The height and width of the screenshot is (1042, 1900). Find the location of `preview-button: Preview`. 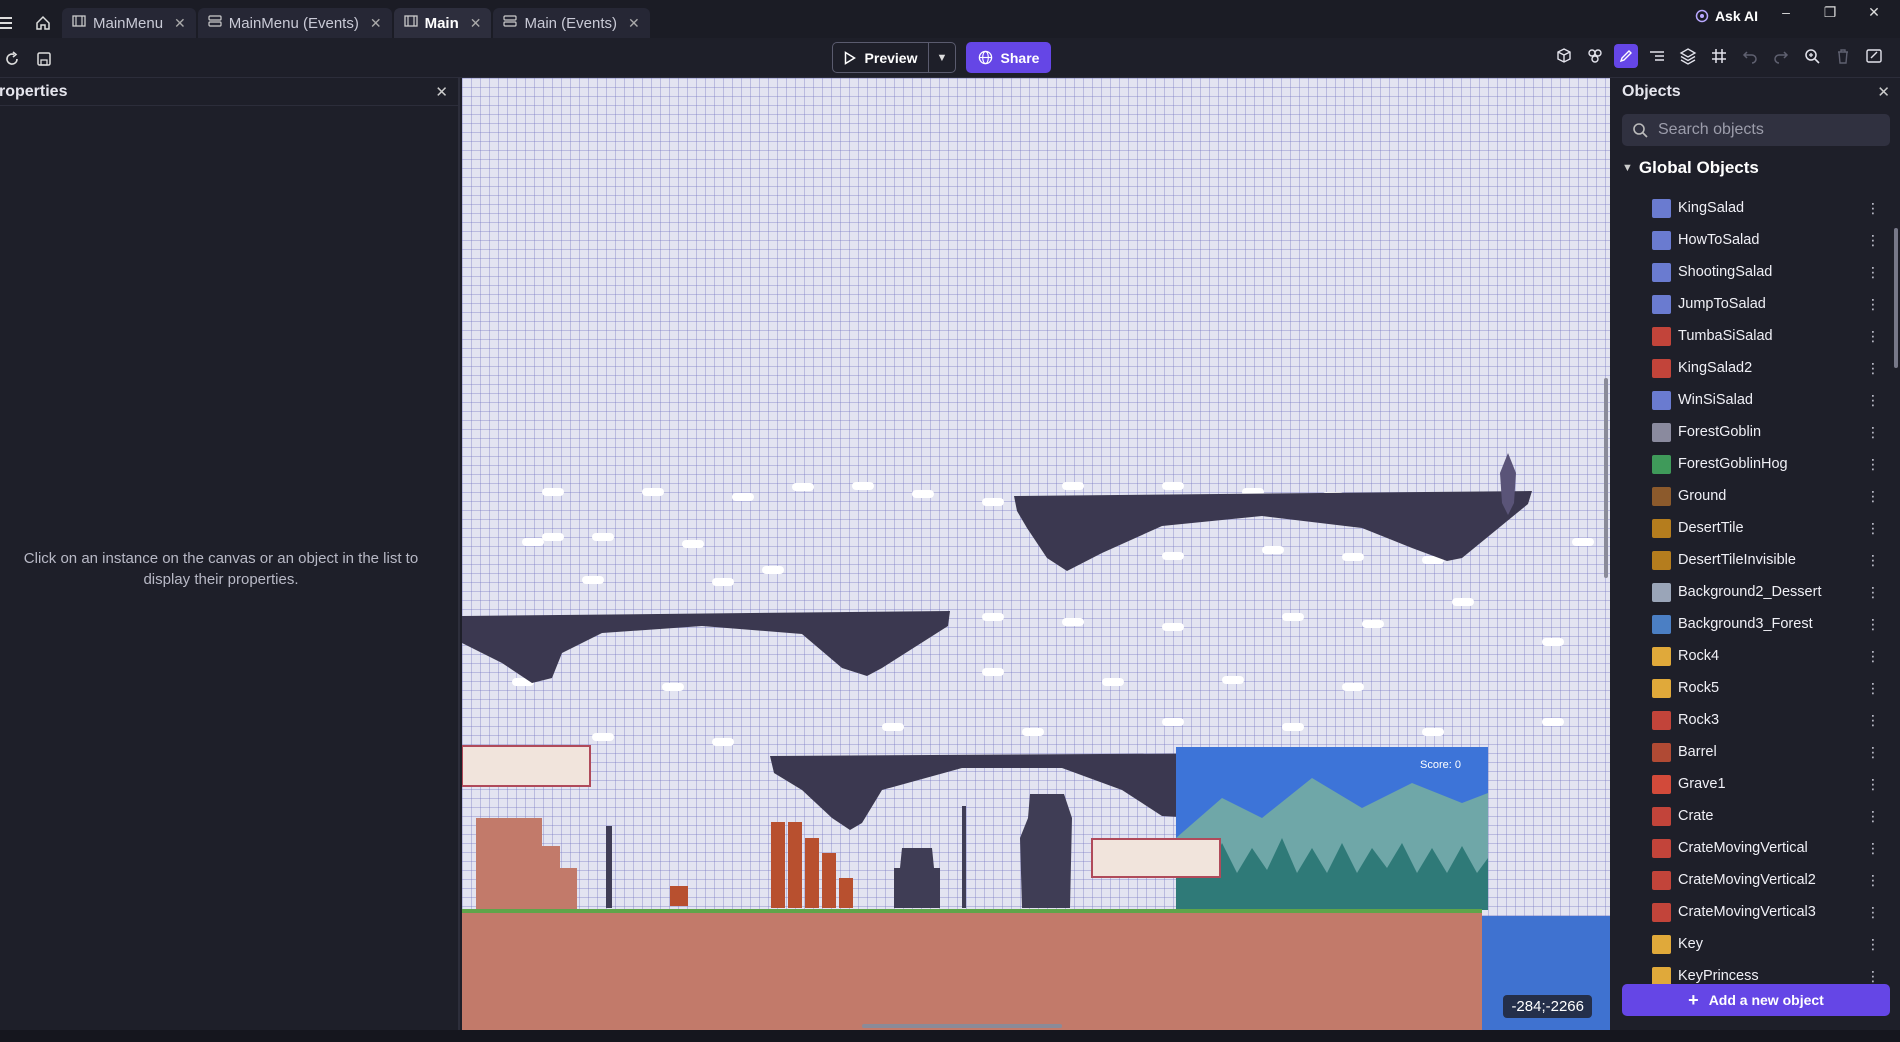

preview-button: Preview is located at coordinates (881, 57).